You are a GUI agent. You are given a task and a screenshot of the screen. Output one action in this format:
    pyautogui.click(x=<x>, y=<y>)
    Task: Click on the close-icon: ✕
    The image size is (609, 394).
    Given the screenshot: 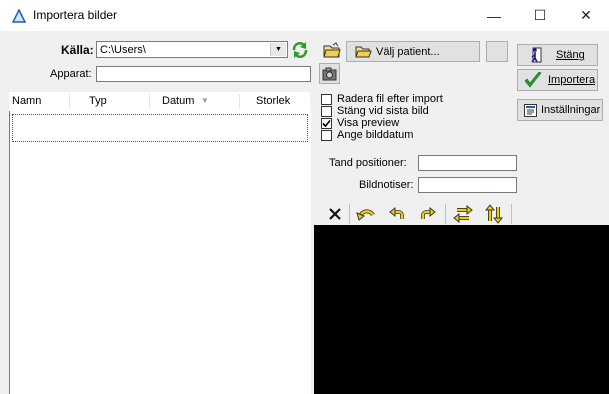 What is the action you would take?
    pyautogui.click(x=586, y=15)
    